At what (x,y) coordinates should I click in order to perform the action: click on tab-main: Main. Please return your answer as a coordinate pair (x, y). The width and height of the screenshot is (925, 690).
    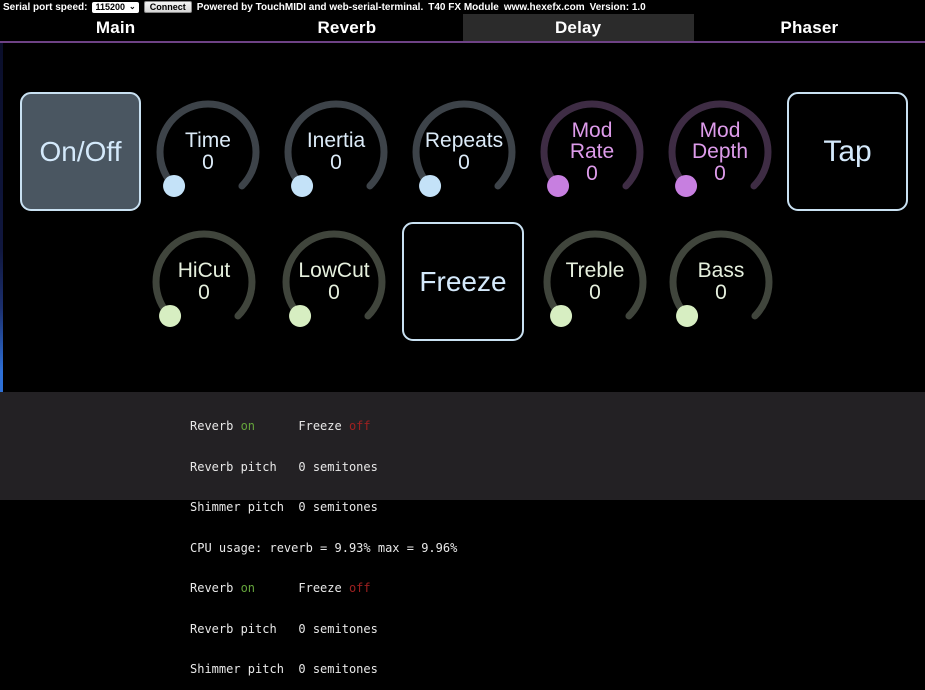
    Looking at the image, I should click on (115, 27).